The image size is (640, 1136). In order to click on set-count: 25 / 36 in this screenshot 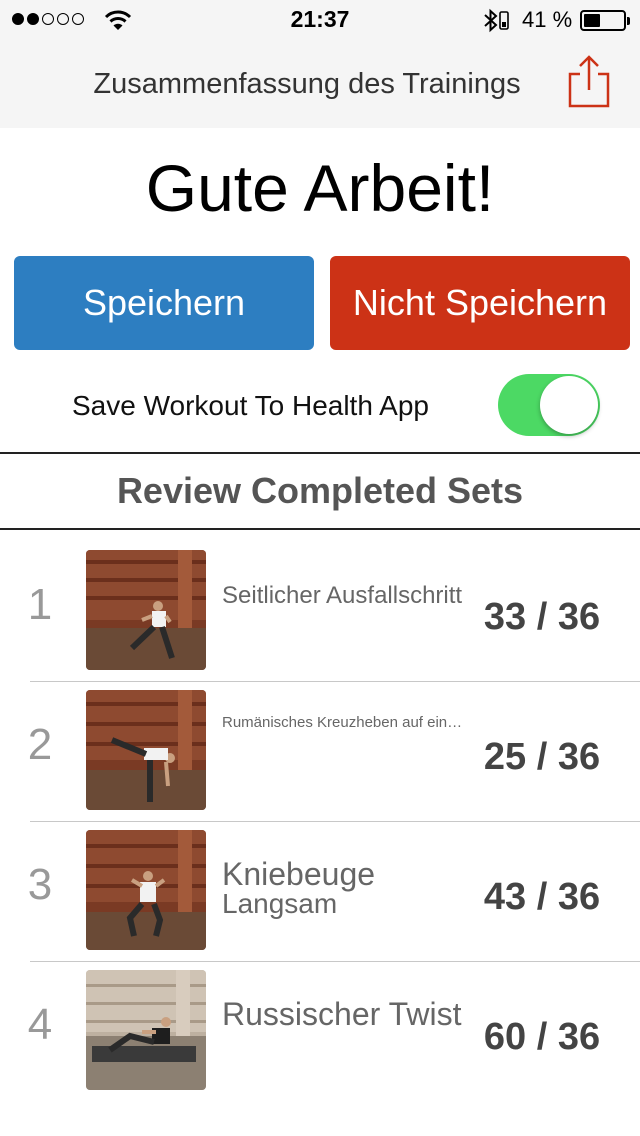, I will do `click(542, 757)`.